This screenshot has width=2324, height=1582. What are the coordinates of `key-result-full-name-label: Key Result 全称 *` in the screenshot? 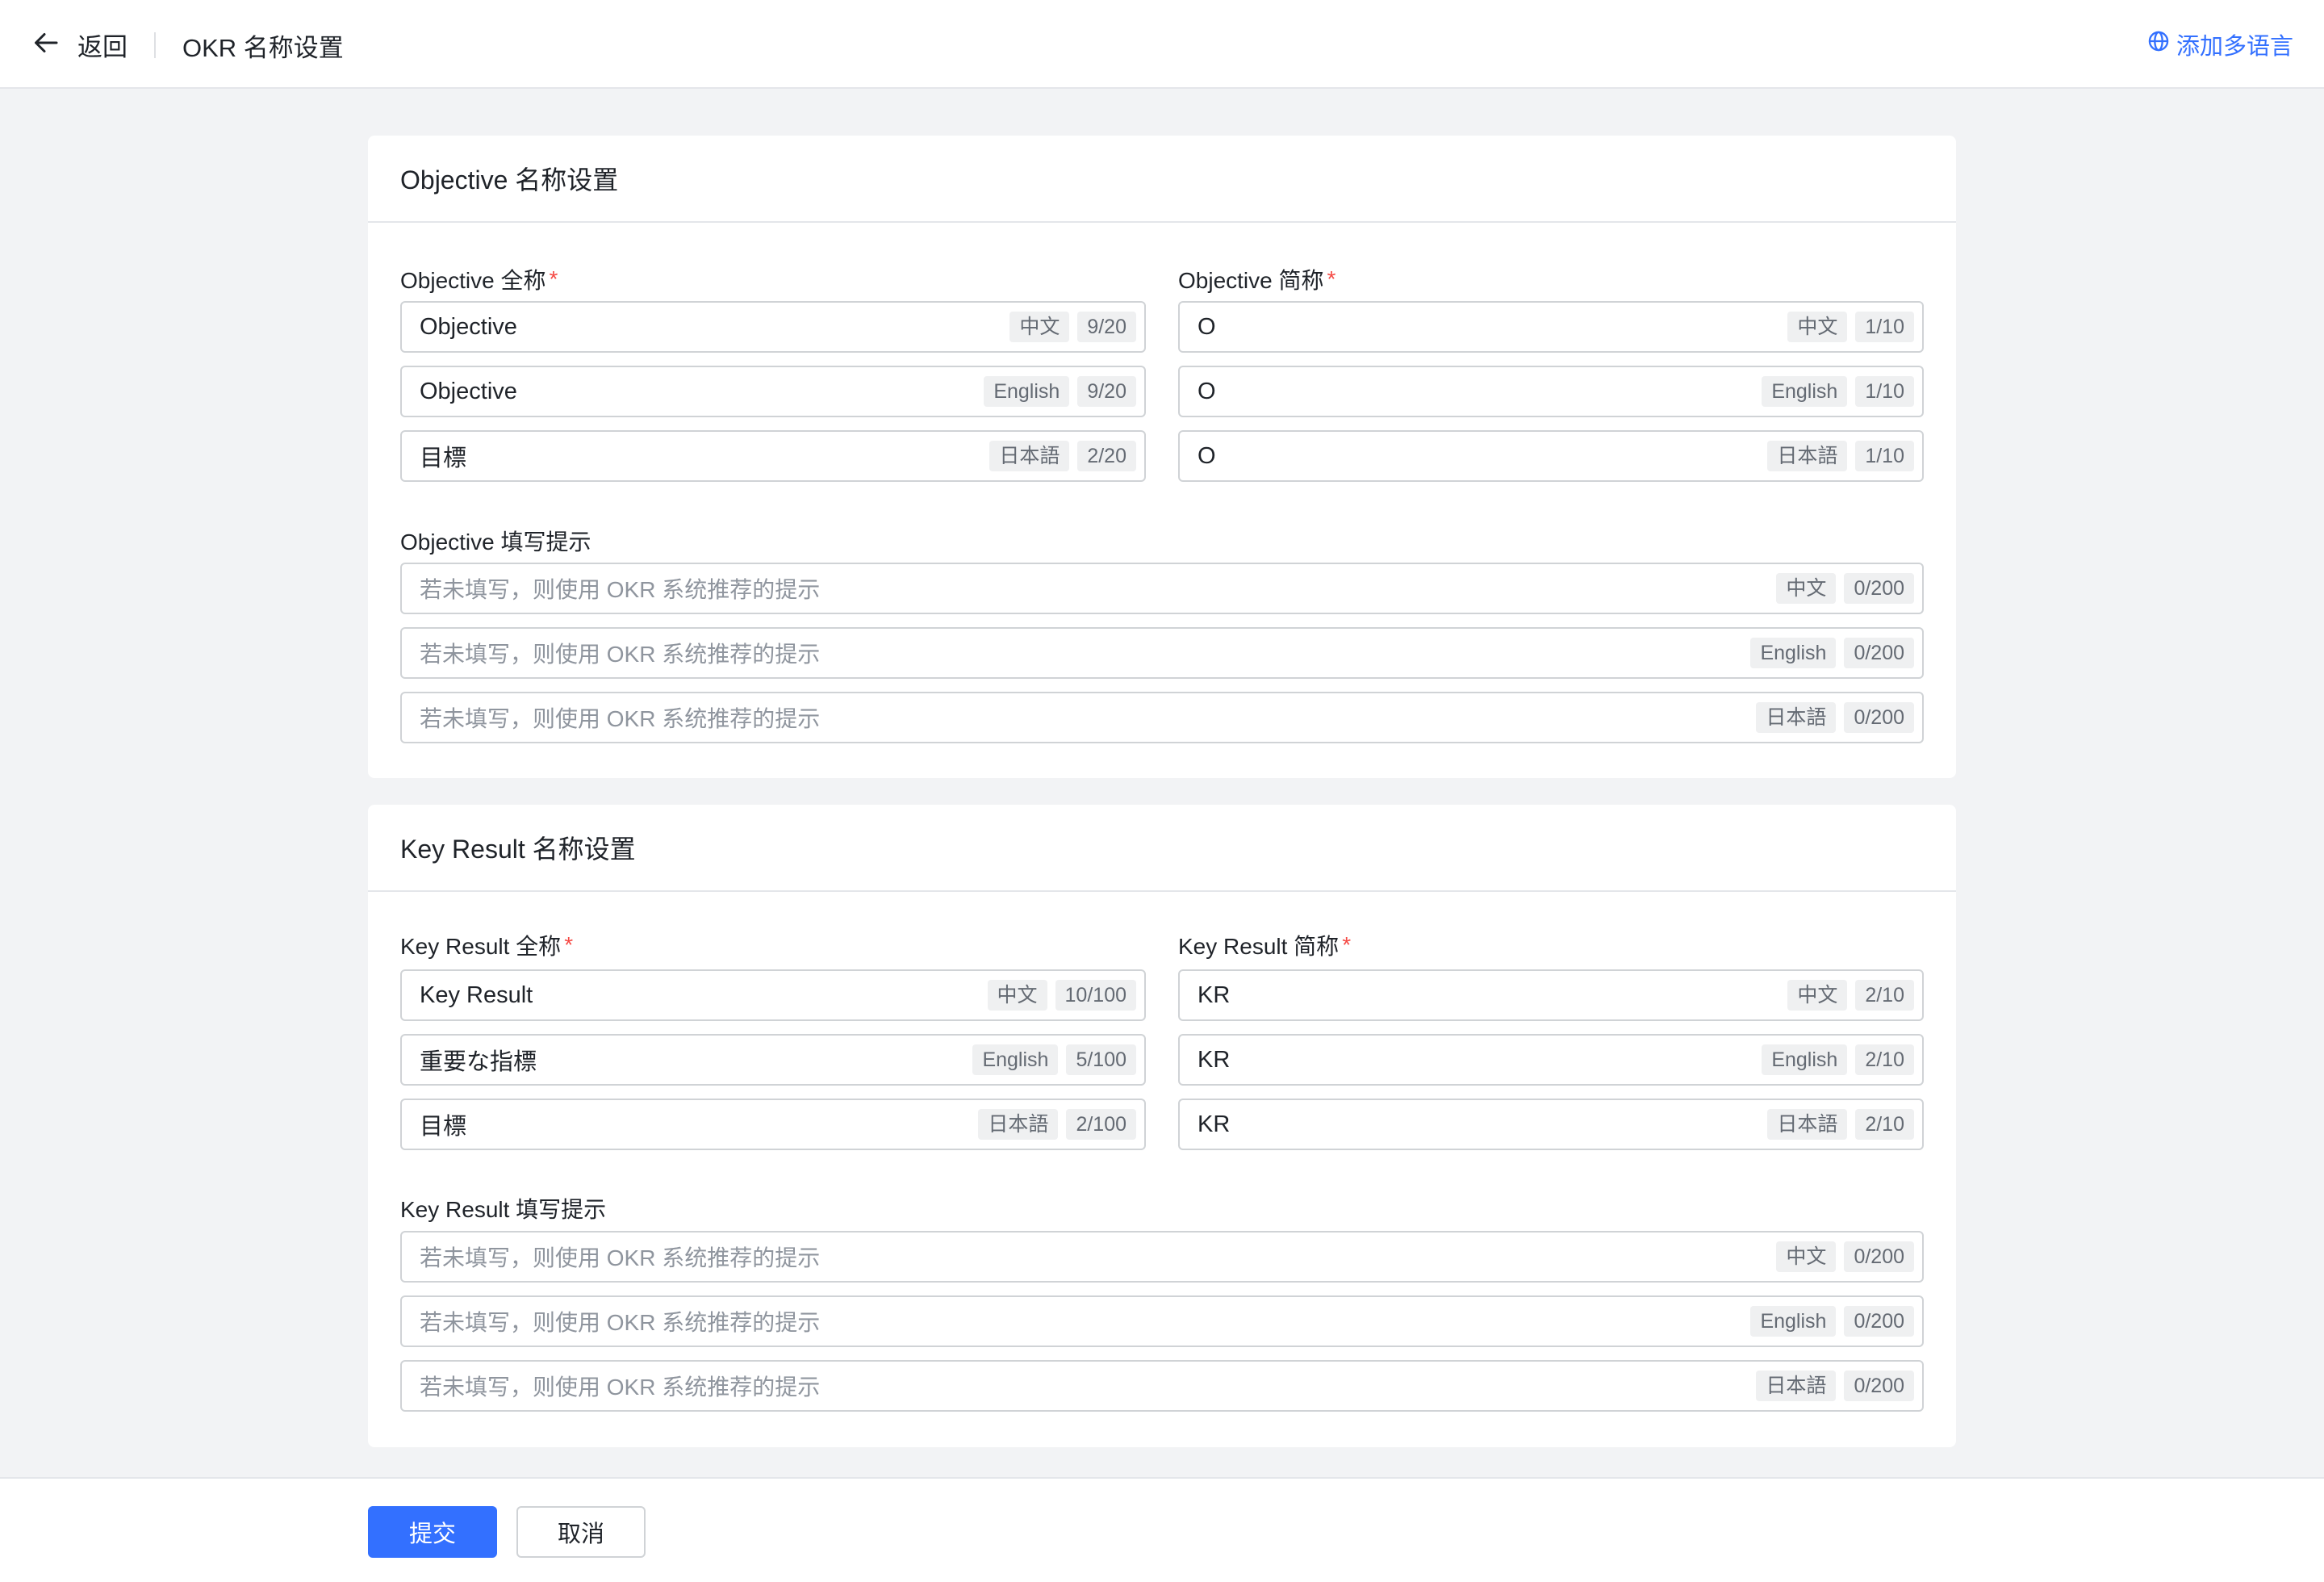 It's located at (487, 945).